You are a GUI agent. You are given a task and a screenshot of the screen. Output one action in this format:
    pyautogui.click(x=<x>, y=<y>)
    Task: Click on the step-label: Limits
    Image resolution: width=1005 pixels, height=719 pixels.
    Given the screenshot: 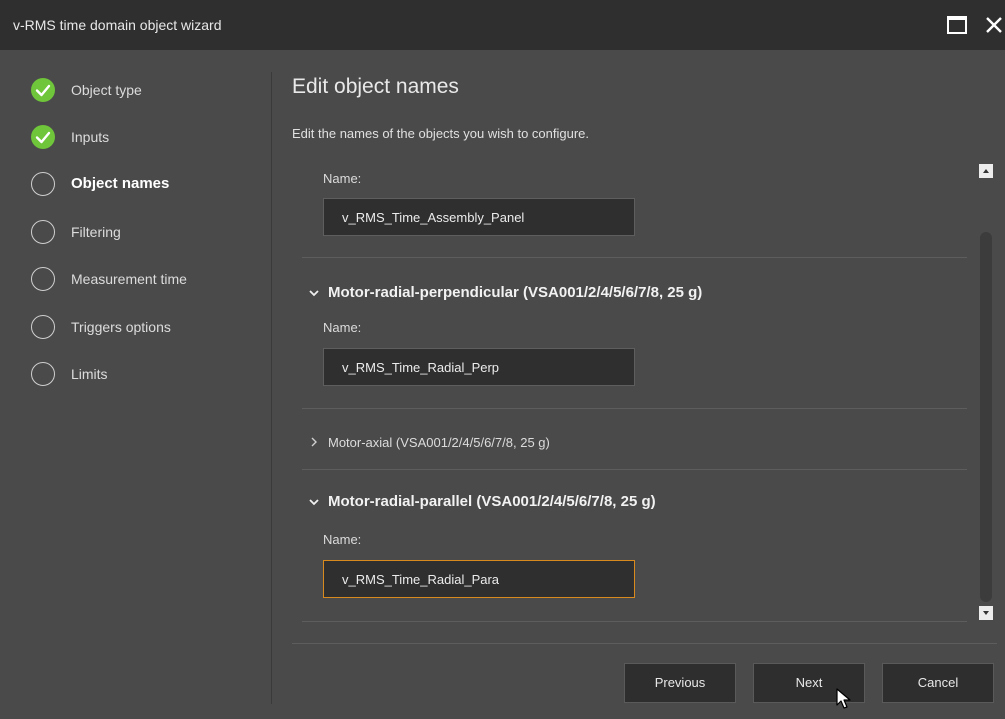 What is the action you would take?
    pyautogui.click(x=89, y=374)
    